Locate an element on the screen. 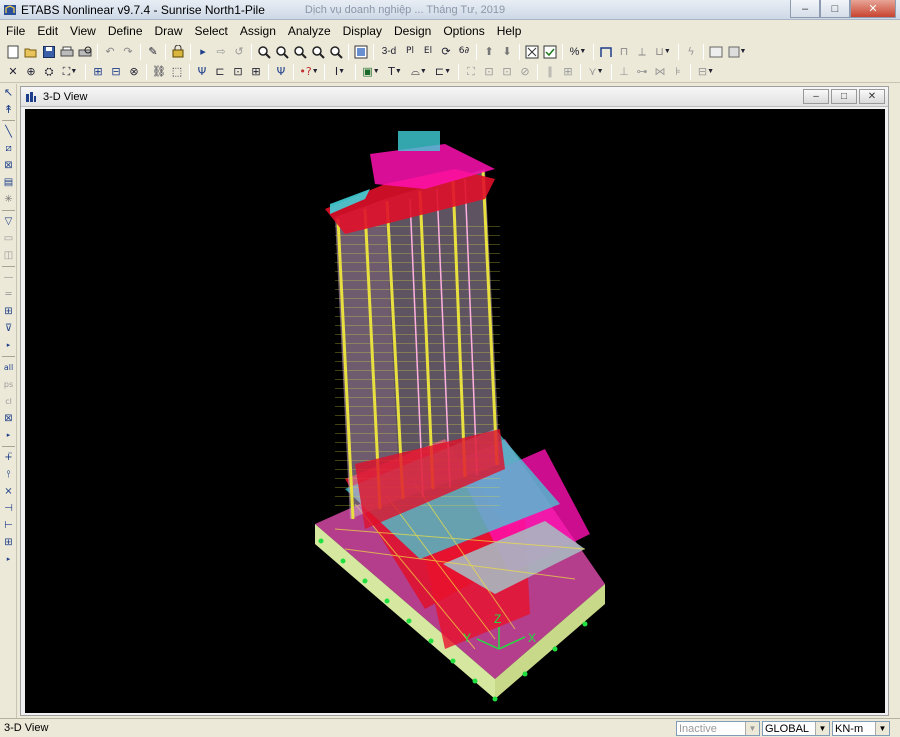 Image resolution: width=900 pixels, height=737 pixels. snap-middle-icon: ⨯ is located at coordinates (8, 491).